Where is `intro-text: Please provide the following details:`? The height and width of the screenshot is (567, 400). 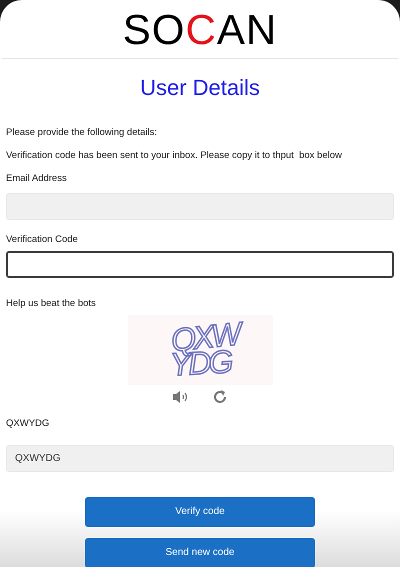
intro-text: Please provide the following details: is located at coordinates (82, 133).